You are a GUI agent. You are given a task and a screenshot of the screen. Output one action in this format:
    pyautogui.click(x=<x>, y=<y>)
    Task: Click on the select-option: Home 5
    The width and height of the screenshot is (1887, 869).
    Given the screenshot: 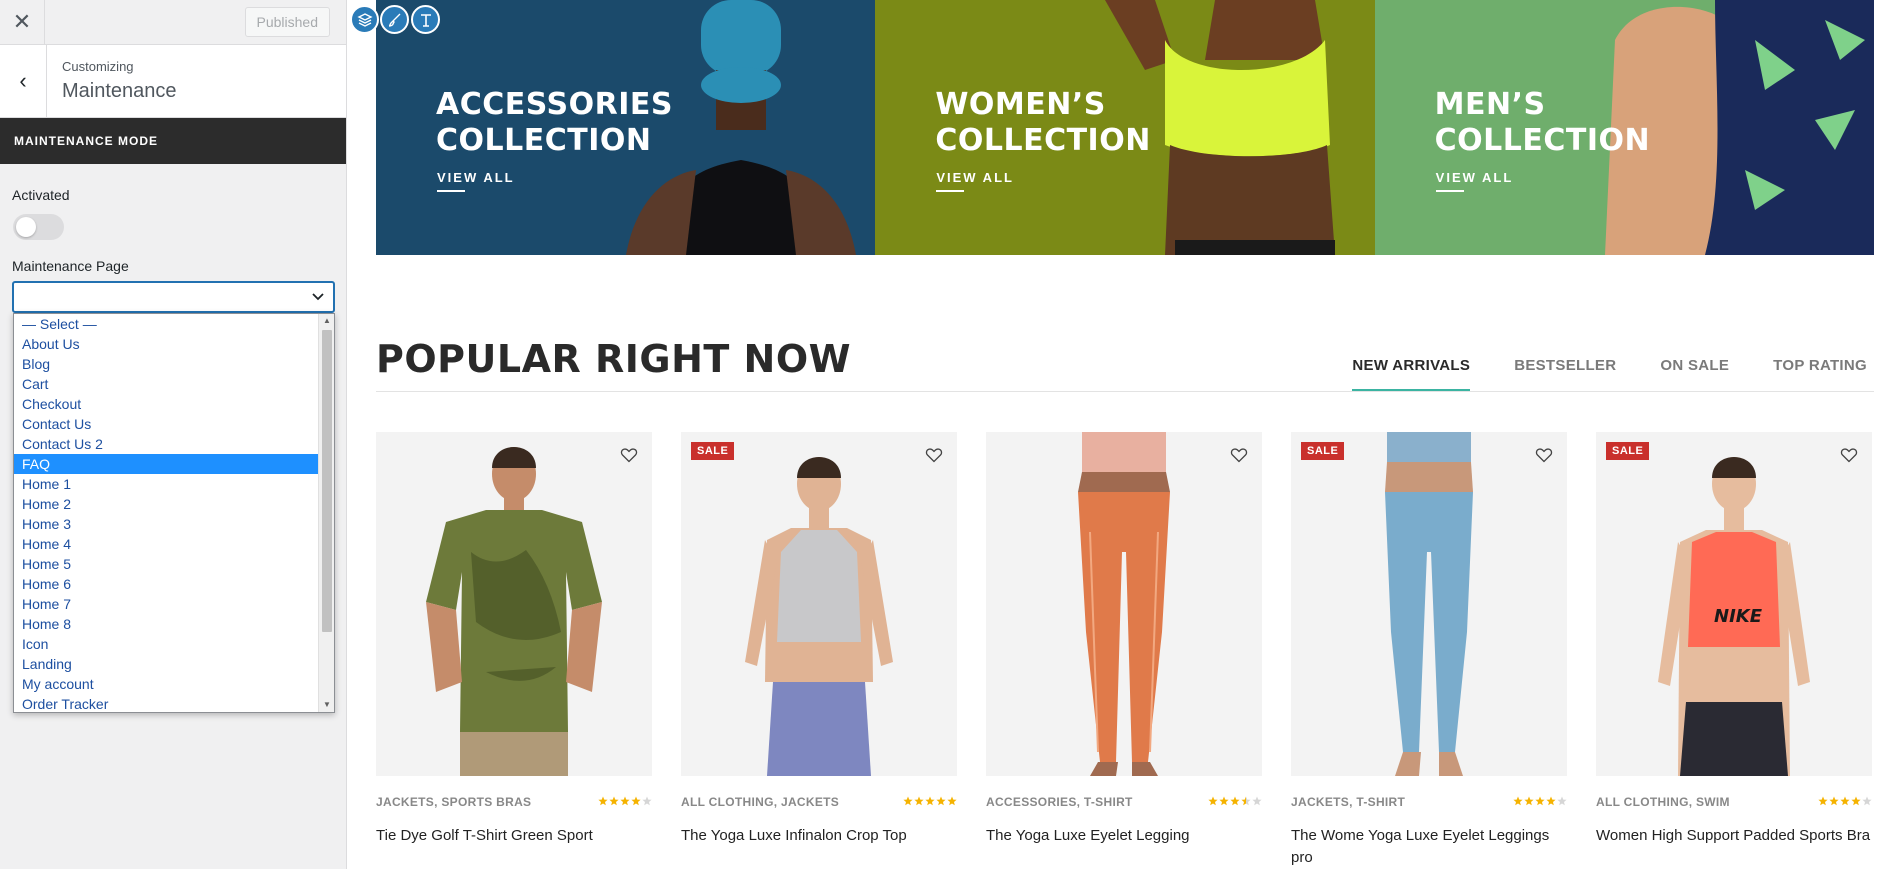 What is the action you would take?
    pyautogui.click(x=166, y=564)
    